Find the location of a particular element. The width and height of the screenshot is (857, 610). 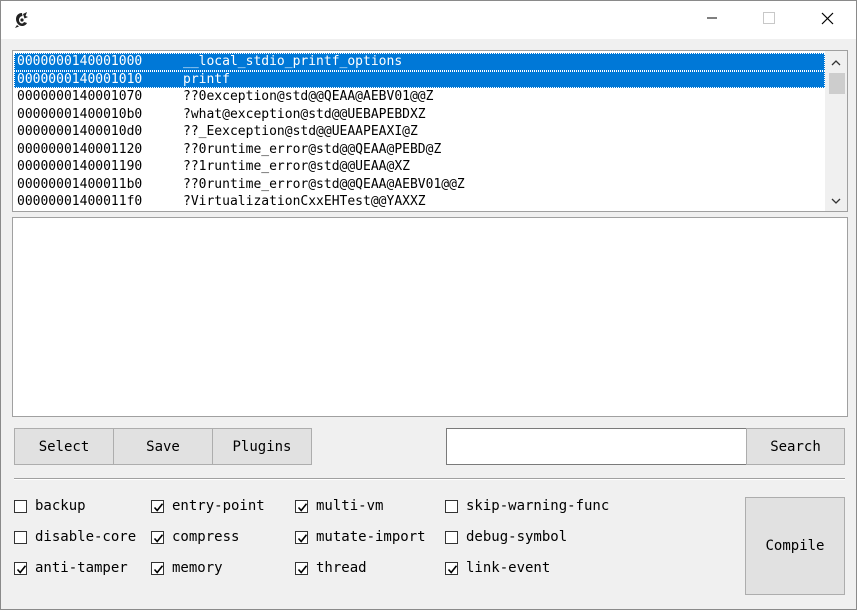

symbol-name: ?what@exception@std@@UEBAPEBDXZ is located at coordinates (304, 114).